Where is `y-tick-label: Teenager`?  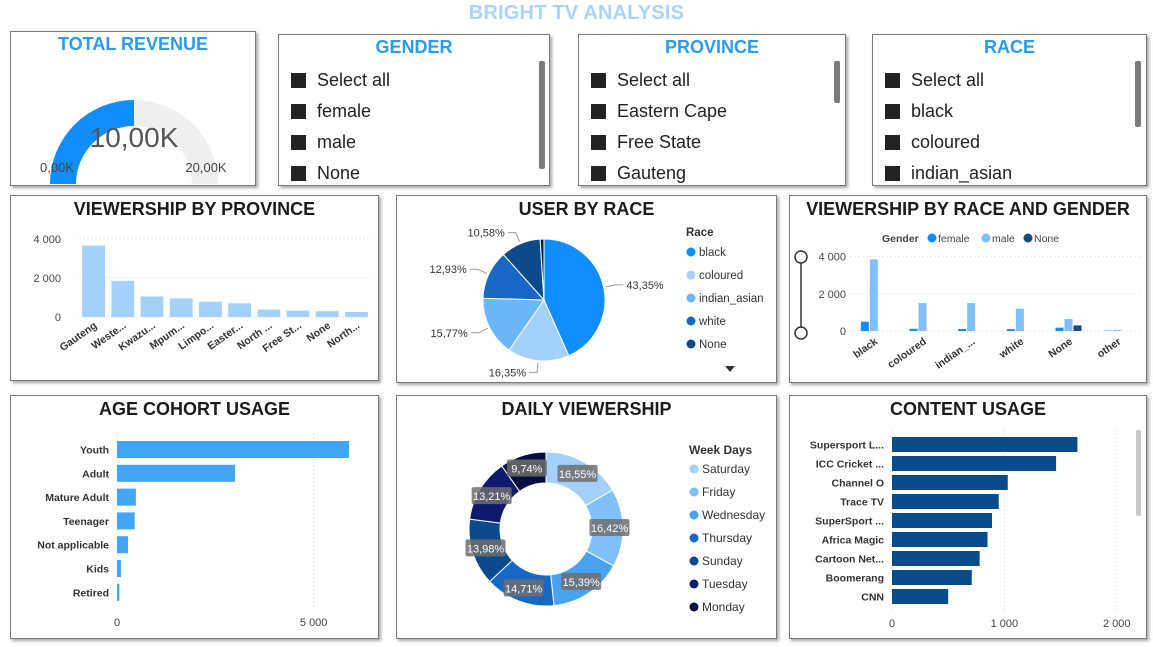 y-tick-label: Teenager is located at coordinates (86, 522).